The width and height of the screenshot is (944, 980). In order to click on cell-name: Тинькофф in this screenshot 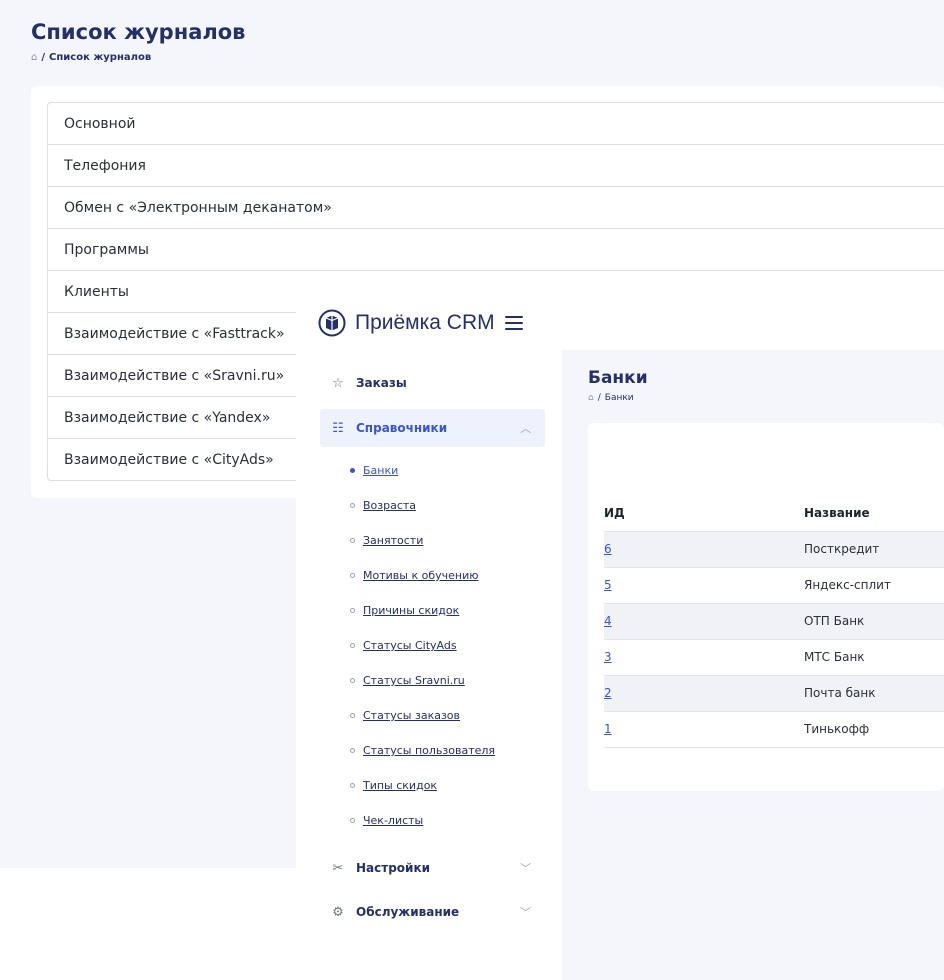, I will do `click(874, 729)`.